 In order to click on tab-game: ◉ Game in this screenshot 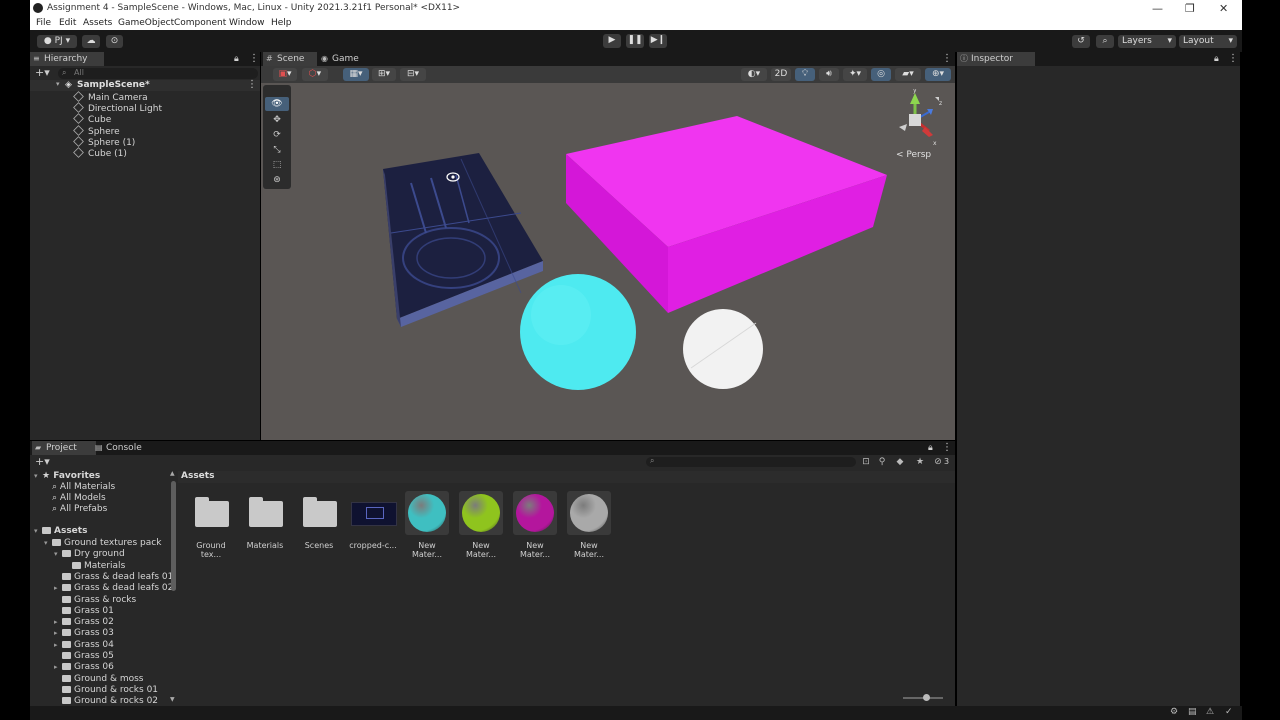, I will do `click(345, 59)`.